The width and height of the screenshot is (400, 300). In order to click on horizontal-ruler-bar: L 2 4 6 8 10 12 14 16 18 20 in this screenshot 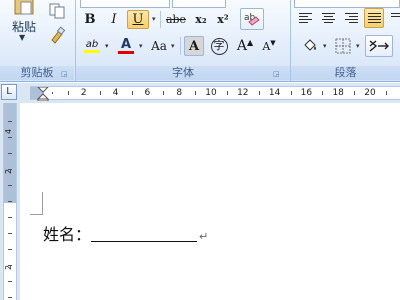, I will do `click(200, 93)`.